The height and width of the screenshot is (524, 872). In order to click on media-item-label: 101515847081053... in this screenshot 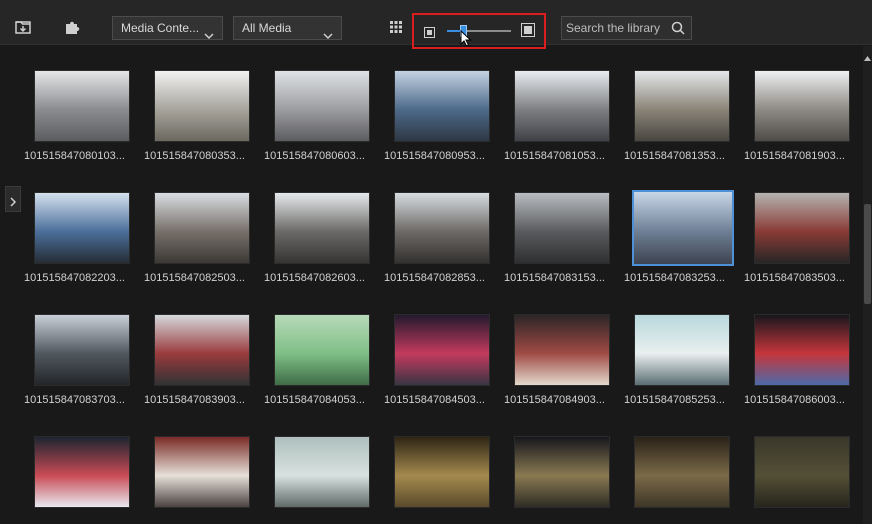, I will do `click(554, 156)`.